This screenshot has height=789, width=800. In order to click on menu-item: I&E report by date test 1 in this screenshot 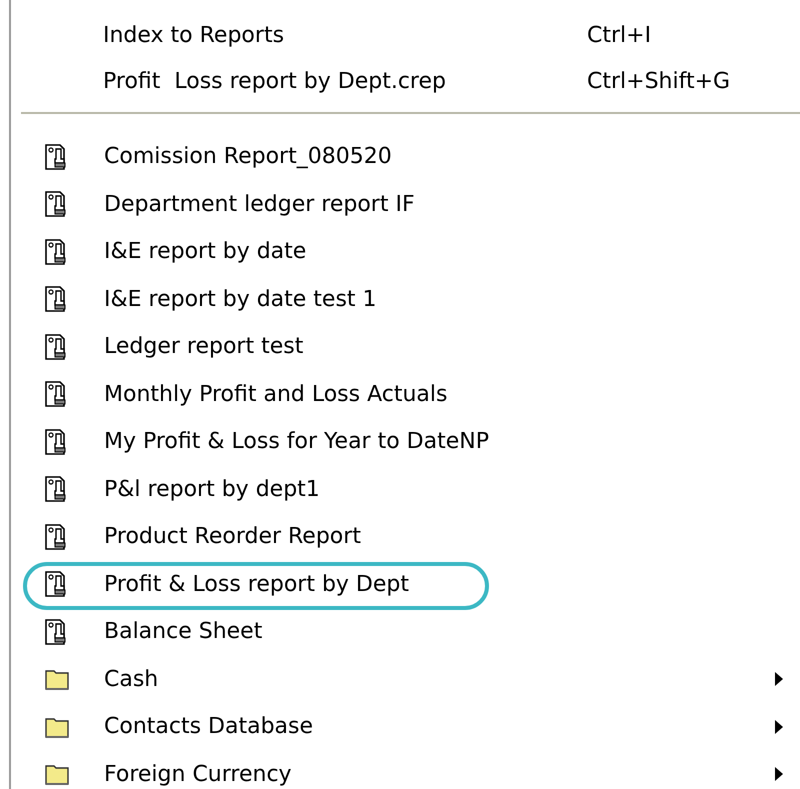, I will do `click(405, 299)`.